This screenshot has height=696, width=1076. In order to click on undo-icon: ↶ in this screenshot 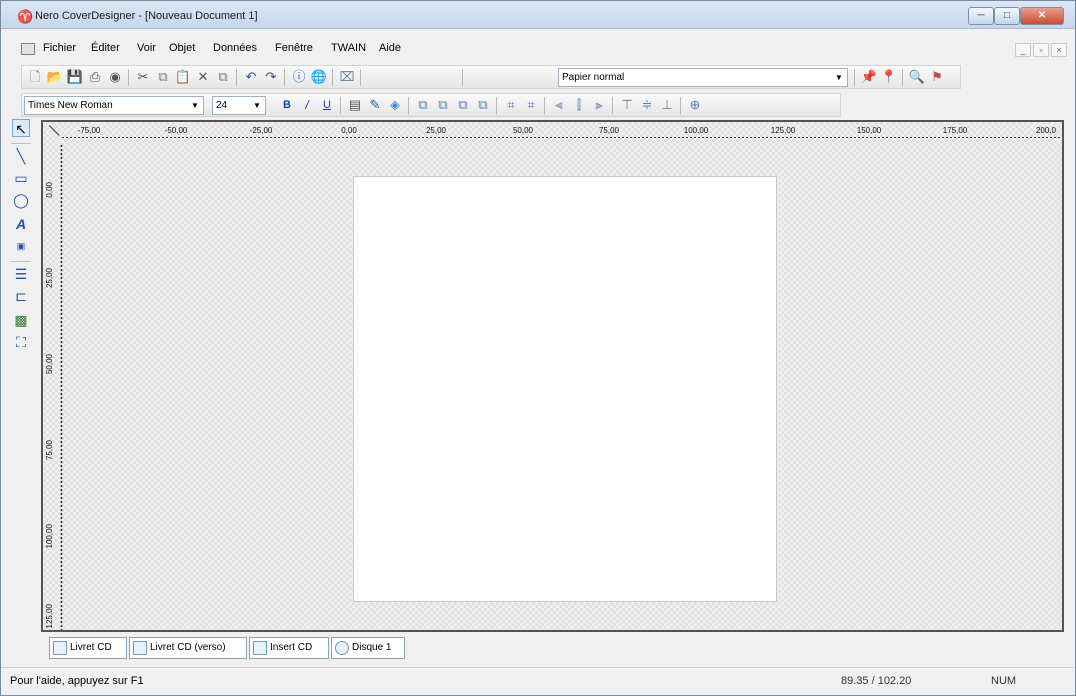, I will do `click(251, 77)`.